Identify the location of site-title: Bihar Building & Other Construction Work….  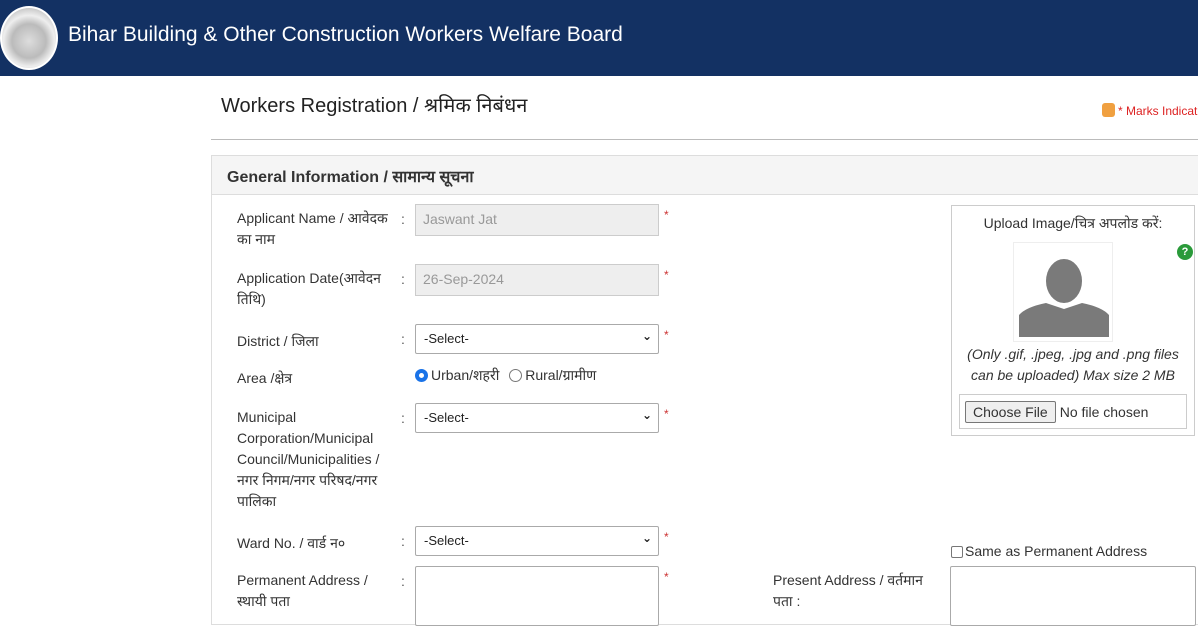
(345, 34).